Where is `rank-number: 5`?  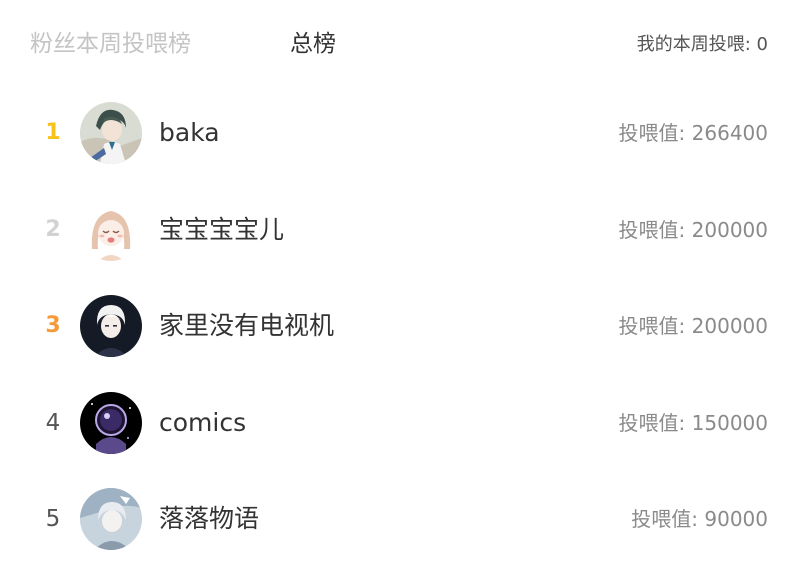
rank-number: 5 is located at coordinates (53, 519).